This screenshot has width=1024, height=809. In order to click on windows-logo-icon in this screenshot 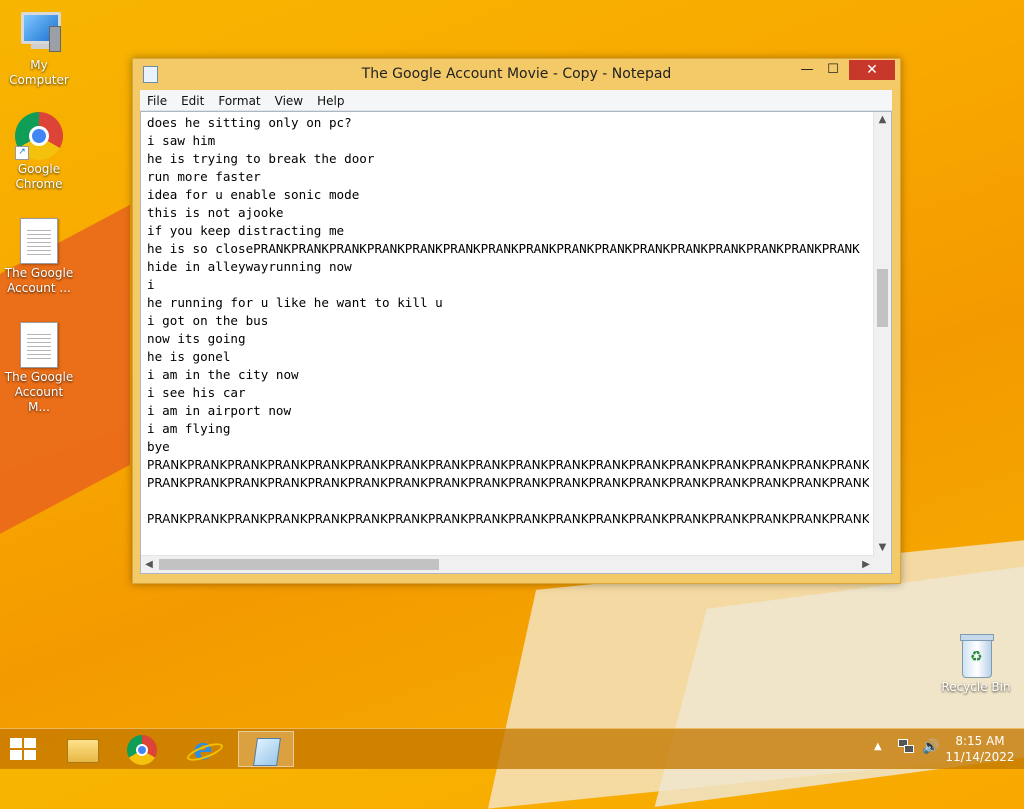, I will do `click(16, 743)`.